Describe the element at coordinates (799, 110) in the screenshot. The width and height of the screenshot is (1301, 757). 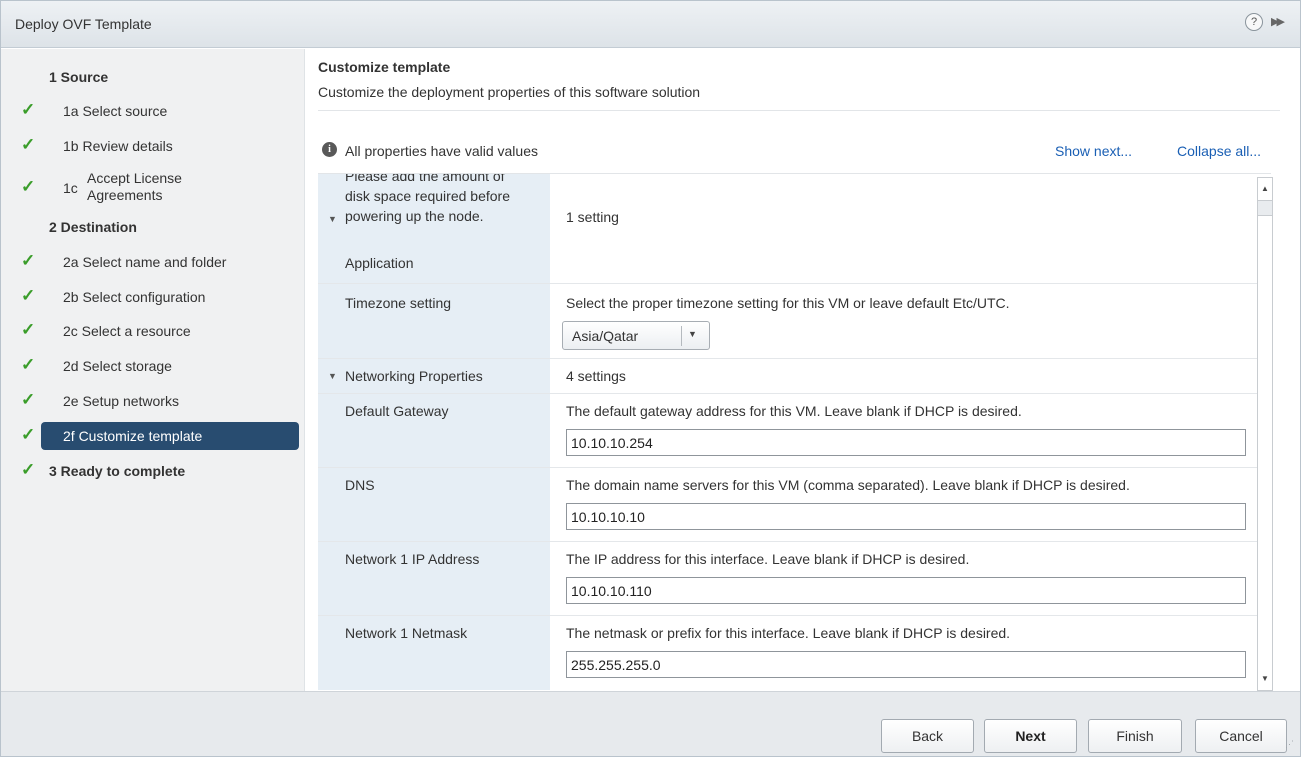
I see `divider` at that location.